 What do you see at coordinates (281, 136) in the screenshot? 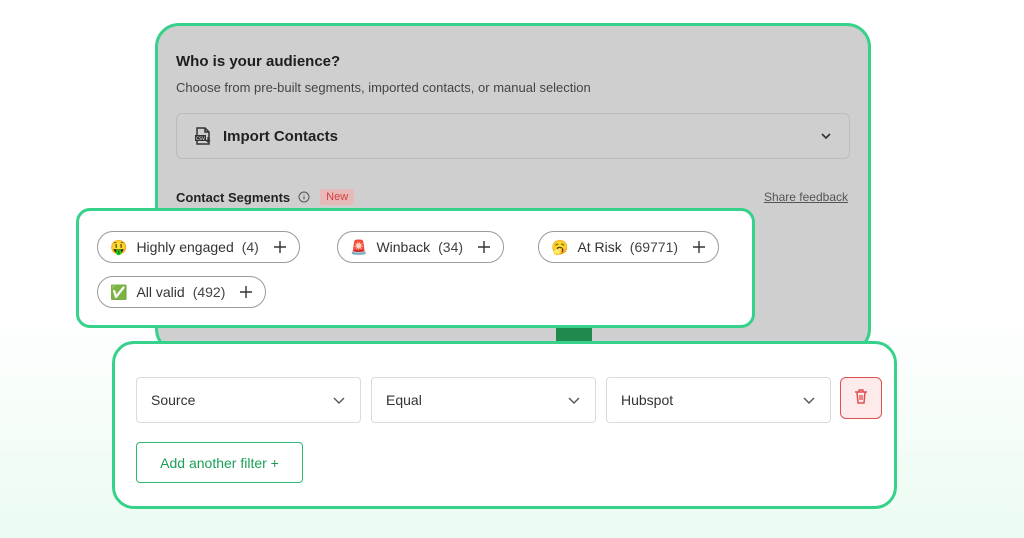
I see `import-contacts-label: Import Contacts` at bounding box center [281, 136].